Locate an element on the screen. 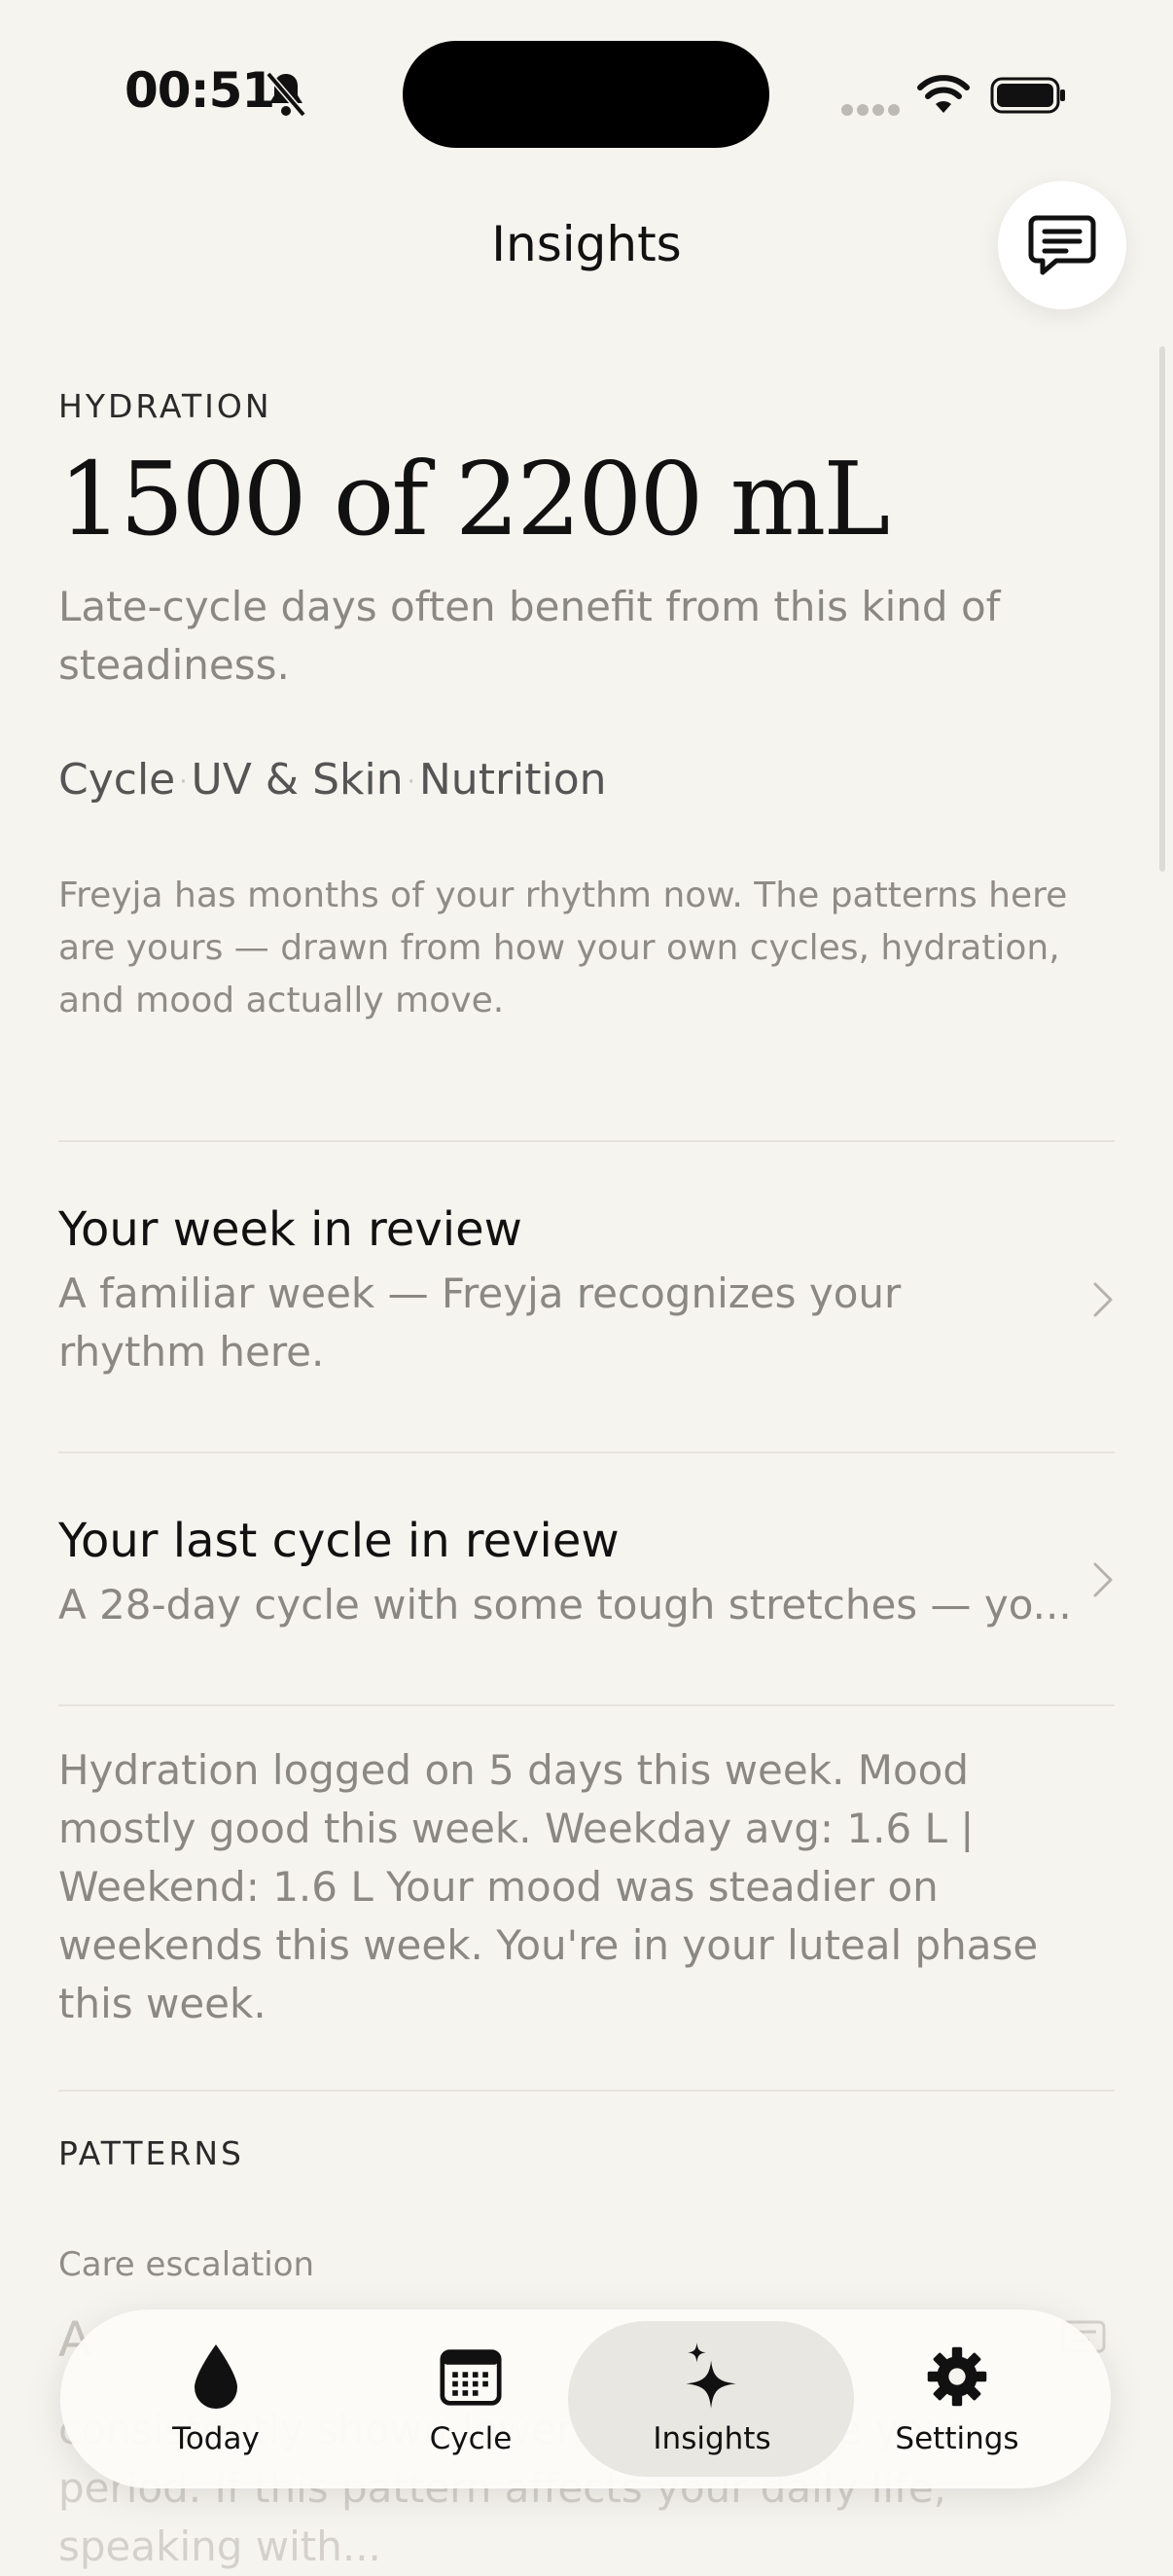 The height and width of the screenshot is (2576, 1173). tag-uv-skin: UV & Skin is located at coordinates (298, 780).